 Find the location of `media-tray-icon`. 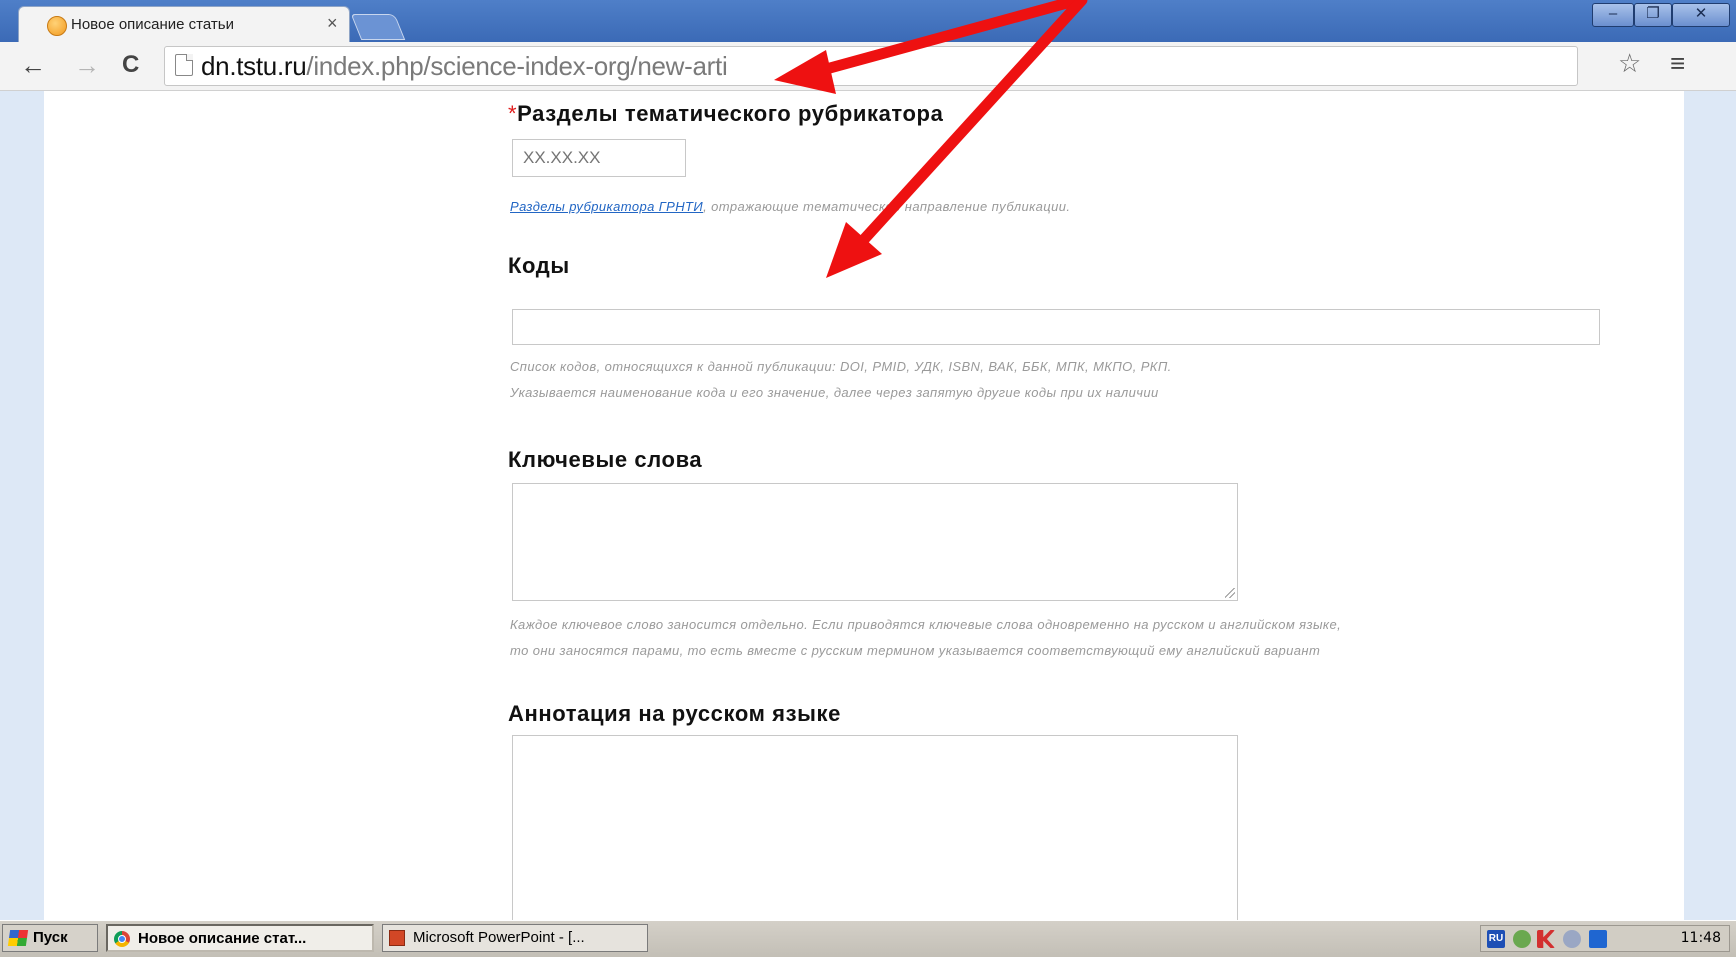

media-tray-icon is located at coordinates (1598, 939).